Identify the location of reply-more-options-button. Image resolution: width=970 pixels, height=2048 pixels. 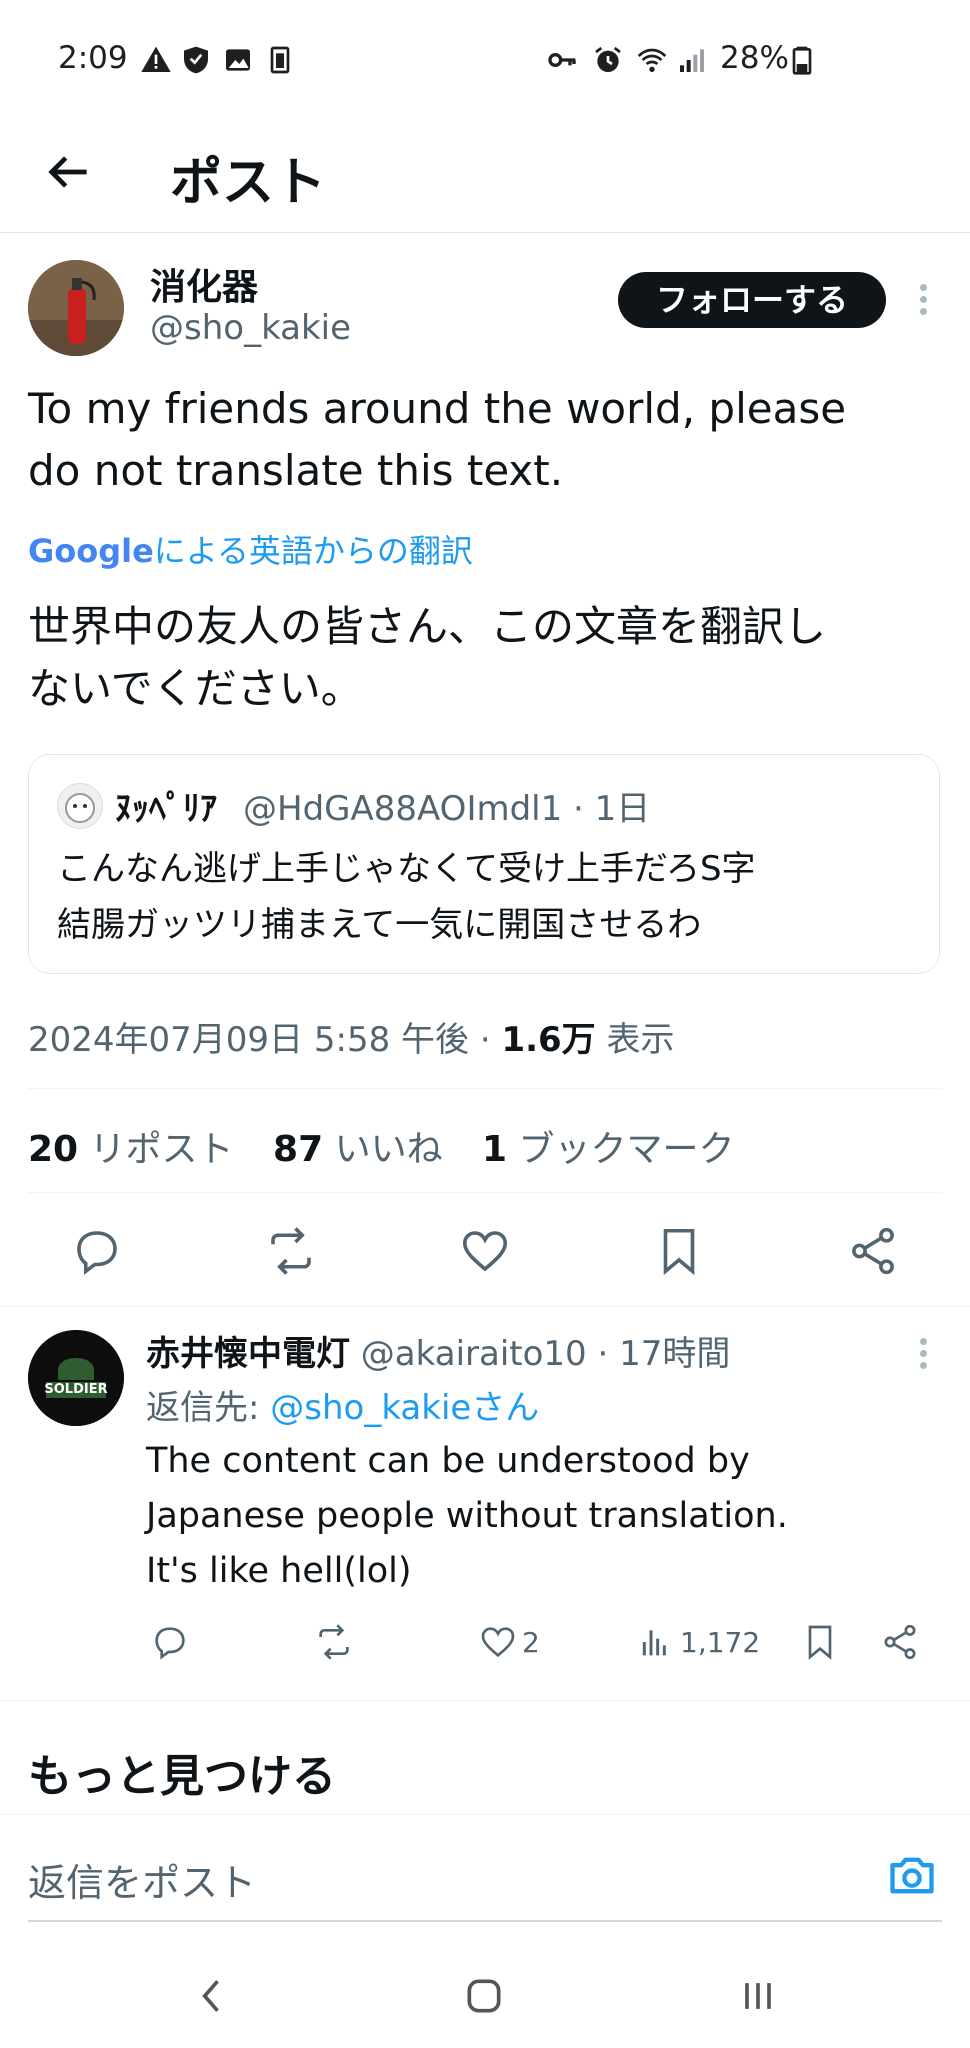
(924, 1354).